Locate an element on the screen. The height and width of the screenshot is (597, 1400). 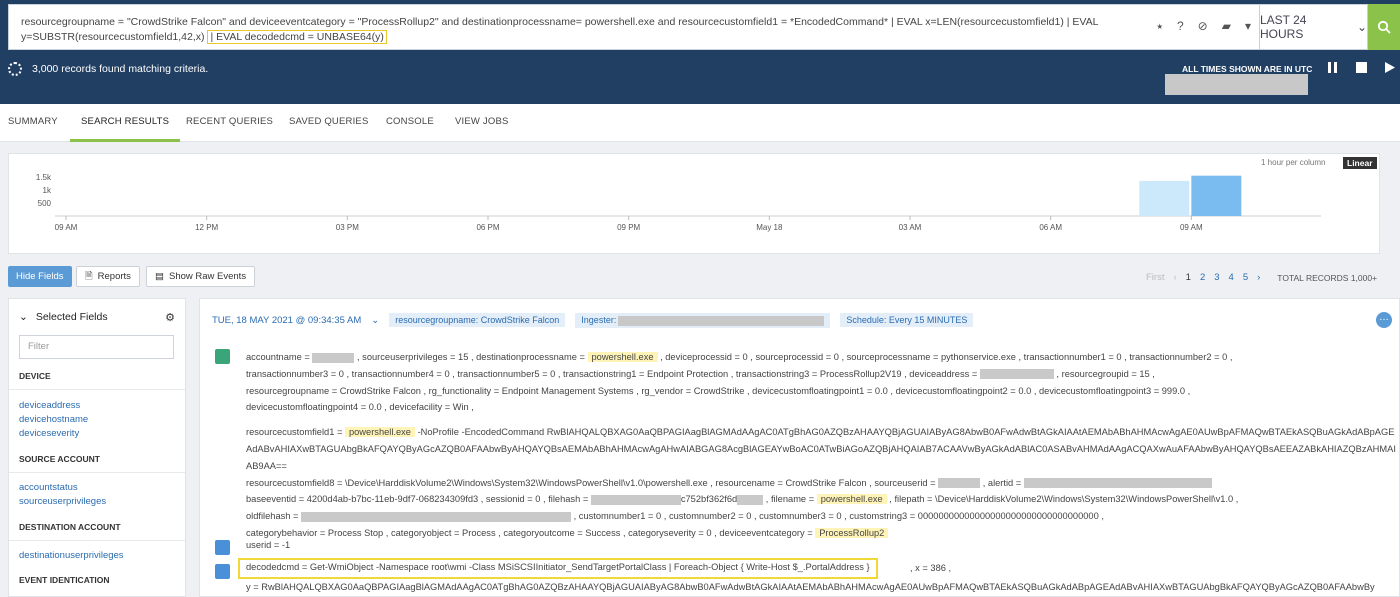
collapse-icon: ▾ is located at coordinates (1248, 26).